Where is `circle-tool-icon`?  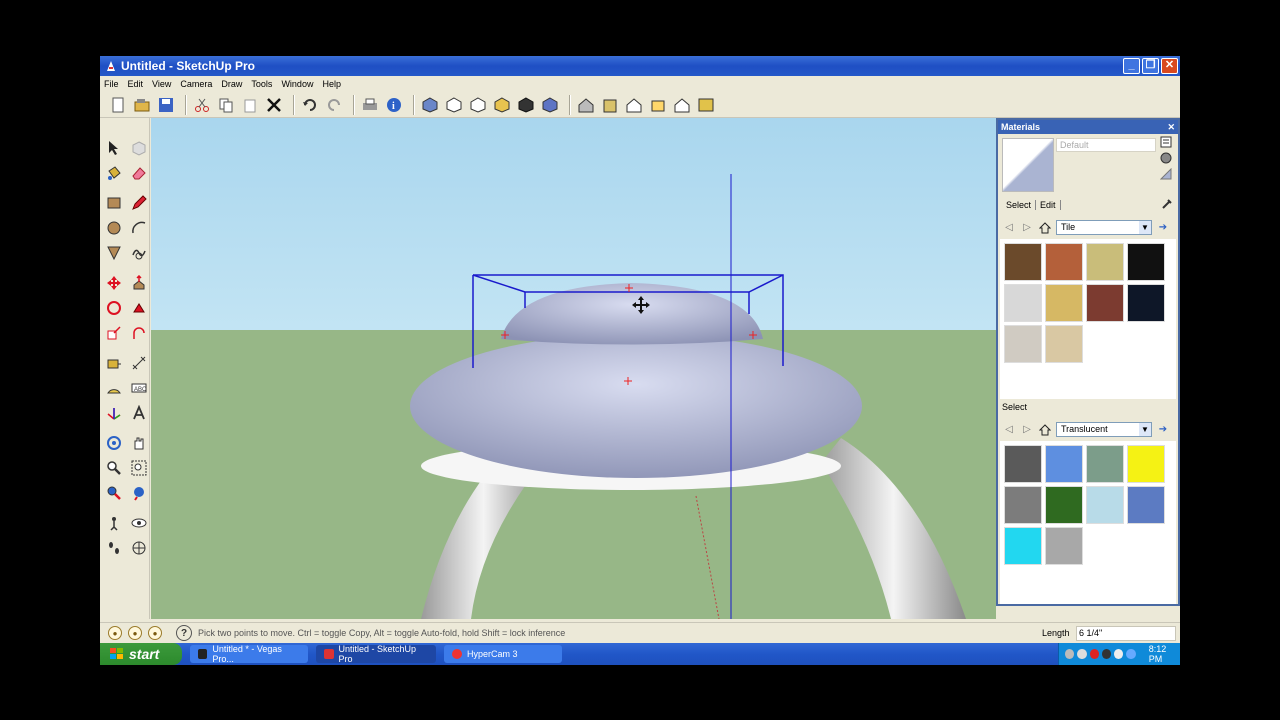 circle-tool-icon is located at coordinates (114, 227).